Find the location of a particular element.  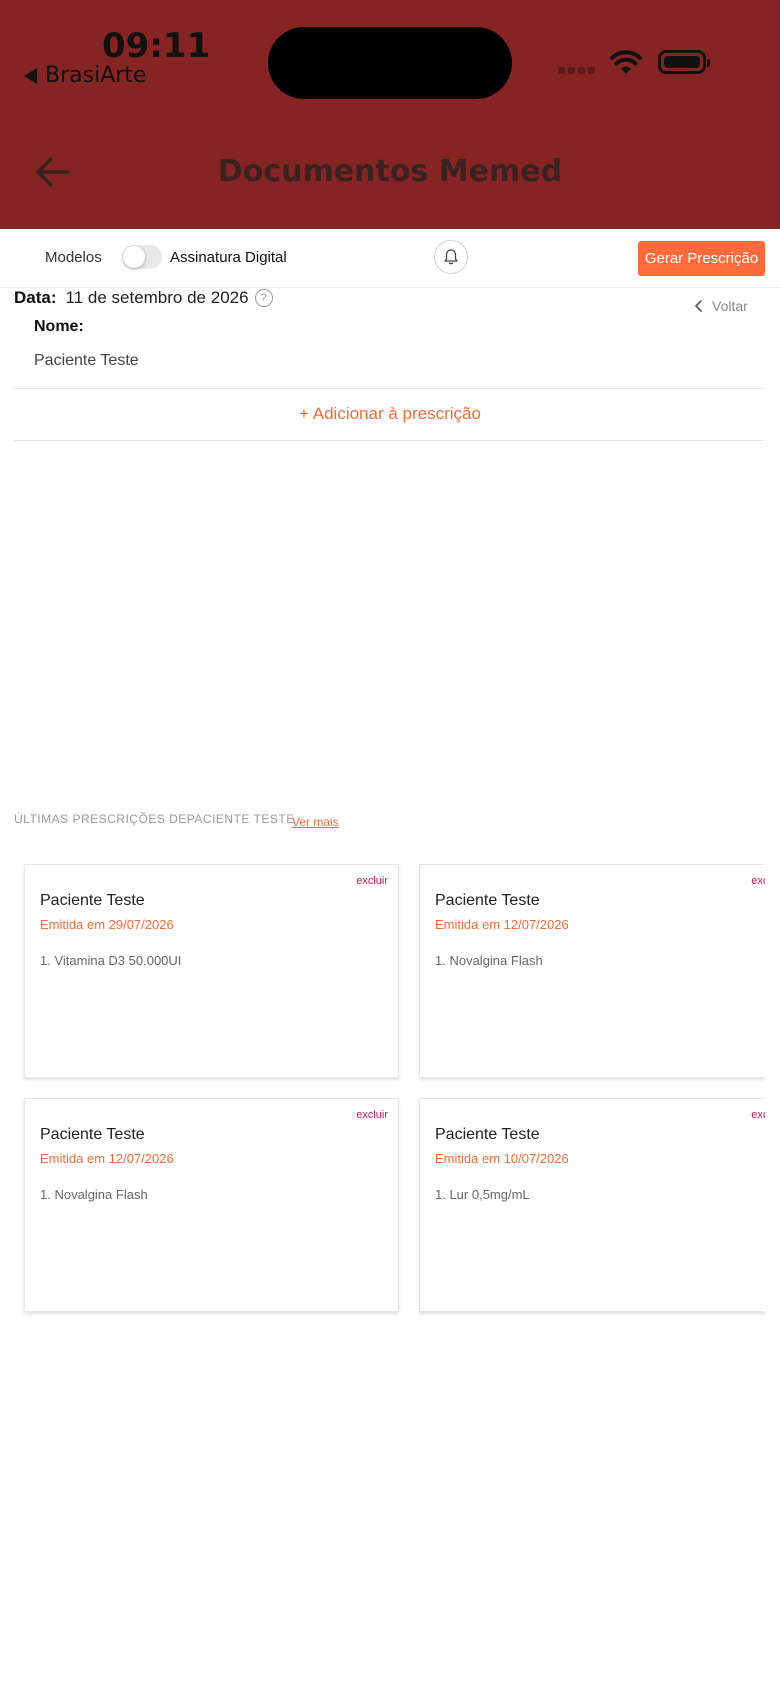

notifications-button is located at coordinates (451, 257).